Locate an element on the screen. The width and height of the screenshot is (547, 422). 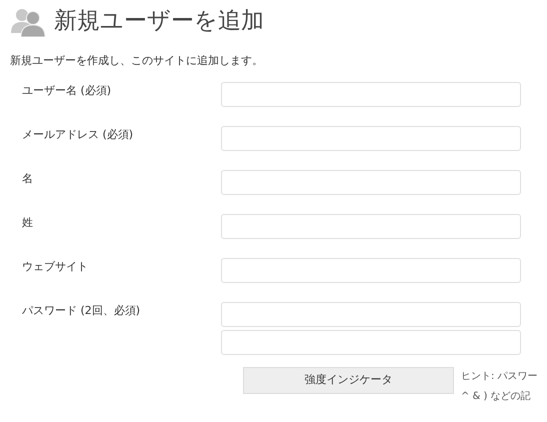
field-label: ウェブサイト is located at coordinates (55, 266).